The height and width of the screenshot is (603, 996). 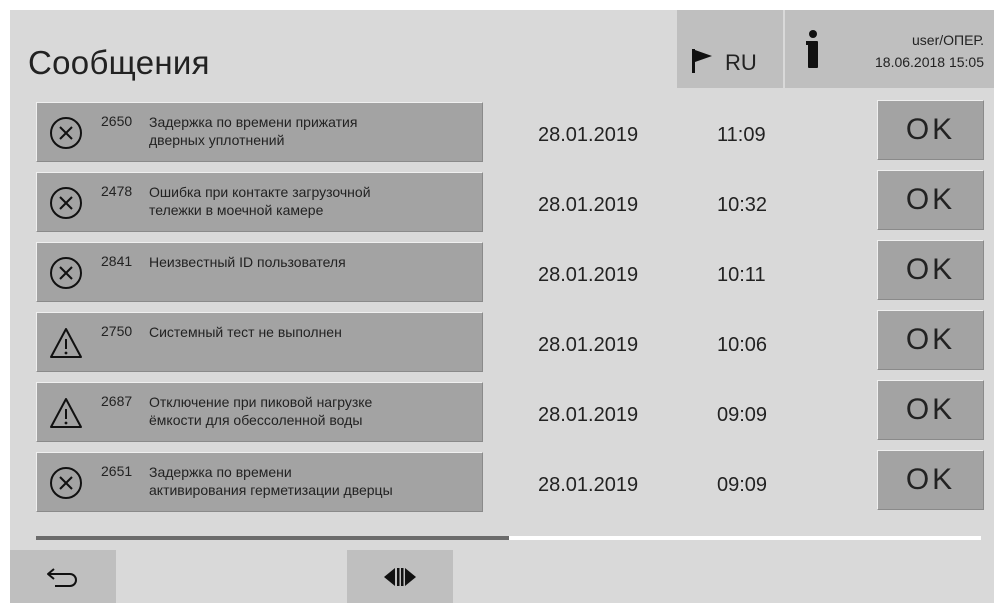 I want to click on message-code: 2750, so click(x=117, y=331).